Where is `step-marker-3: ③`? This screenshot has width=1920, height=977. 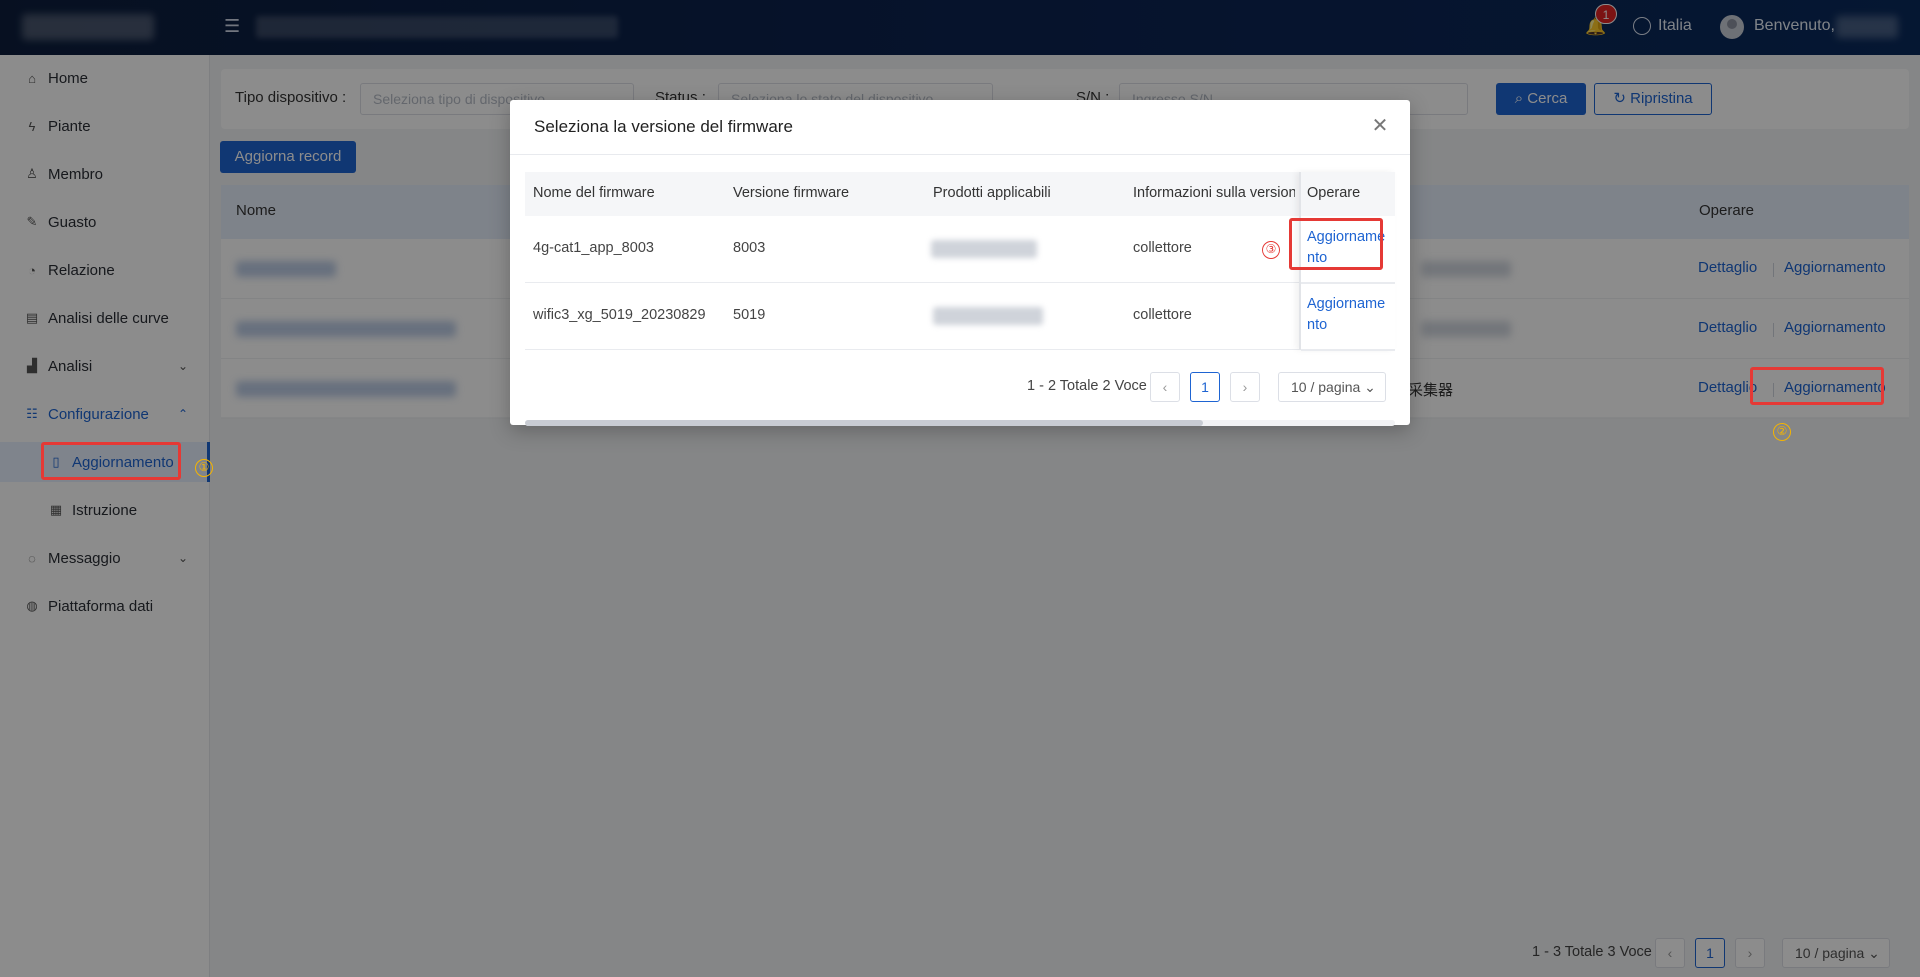
step-marker-3: ③ is located at coordinates (1271, 250).